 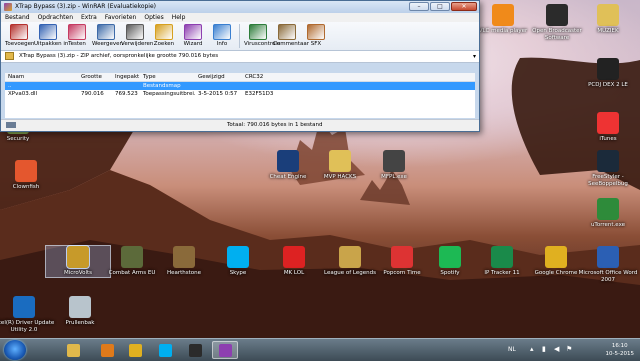 What do you see at coordinates (17, 17) in the screenshot?
I see `menu-item-bestand: Bestand` at bounding box center [17, 17].